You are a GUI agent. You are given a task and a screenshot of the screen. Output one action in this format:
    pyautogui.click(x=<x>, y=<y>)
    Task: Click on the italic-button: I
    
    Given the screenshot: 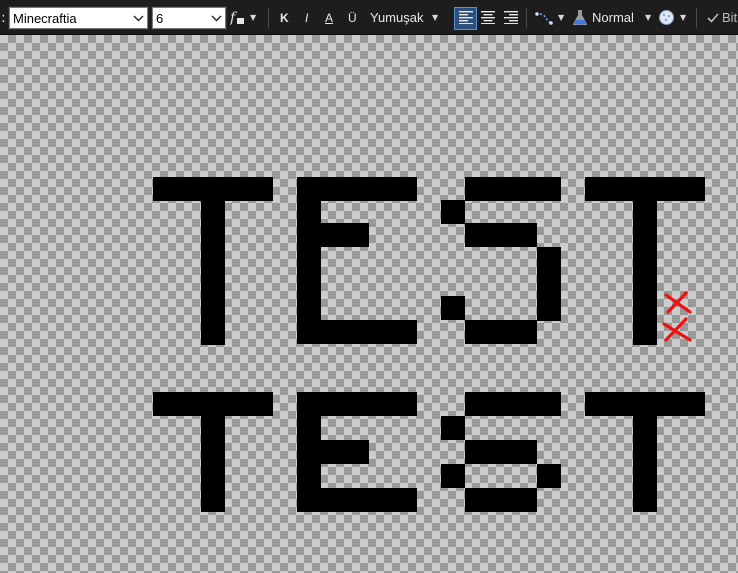 What is the action you would take?
    pyautogui.click(x=306, y=17)
    